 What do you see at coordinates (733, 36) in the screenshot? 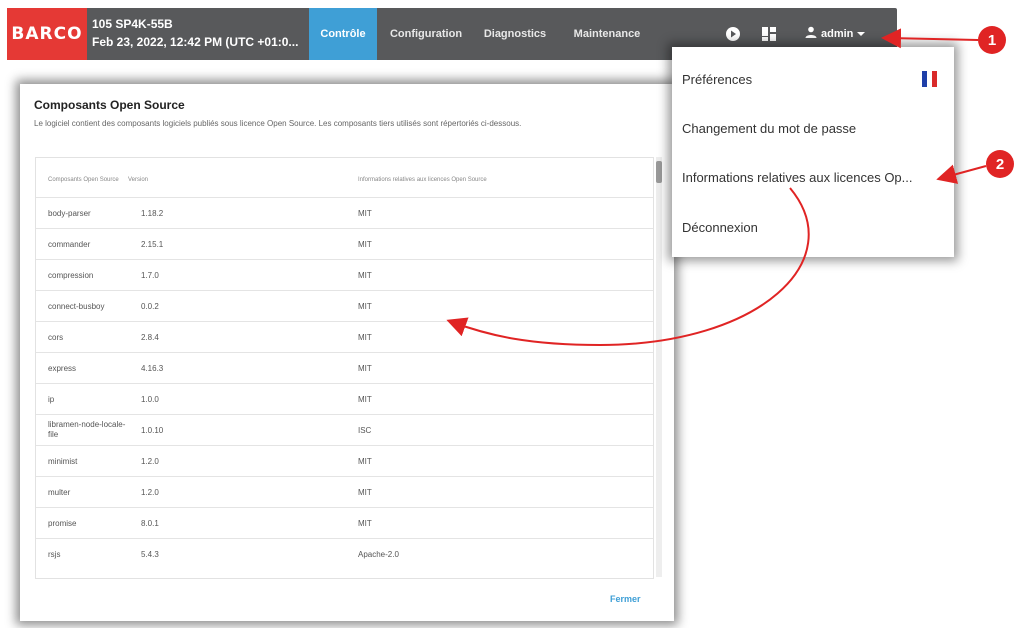
I see `play-circle-icon` at bounding box center [733, 36].